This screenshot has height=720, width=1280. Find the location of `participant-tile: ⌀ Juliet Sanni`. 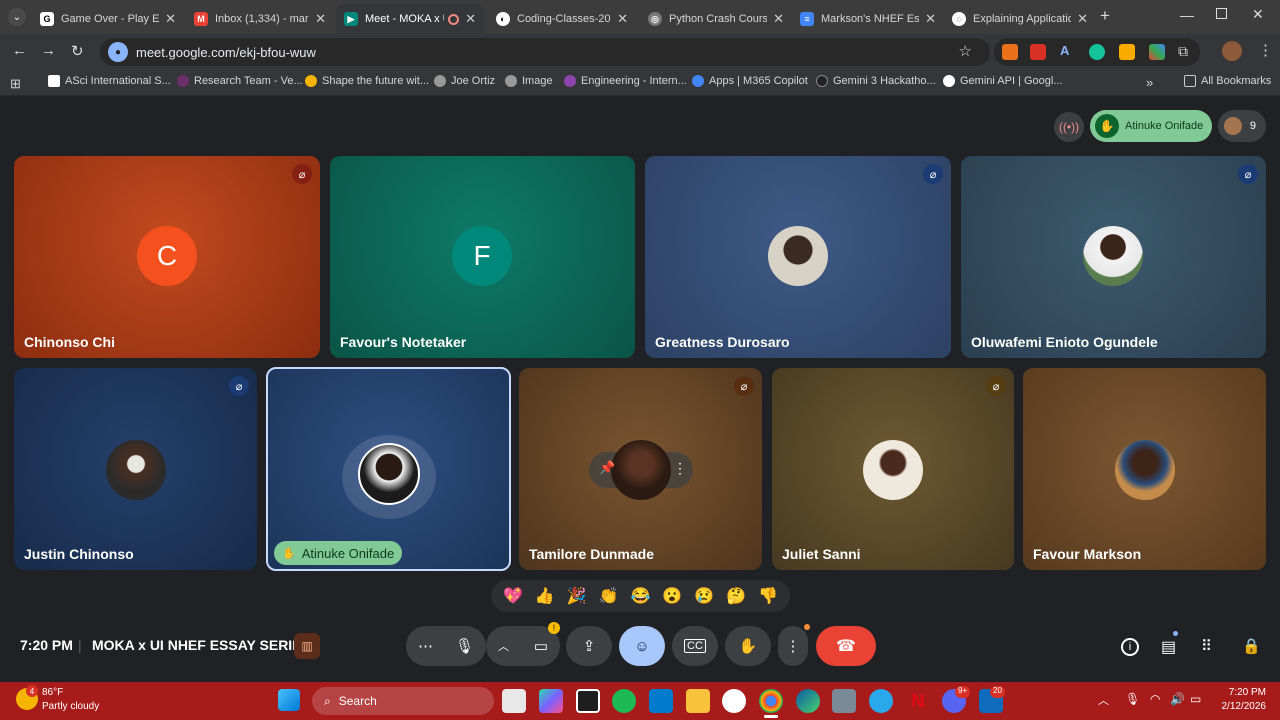

participant-tile: ⌀ Juliet Sanni is located at coordinates (893, 469).